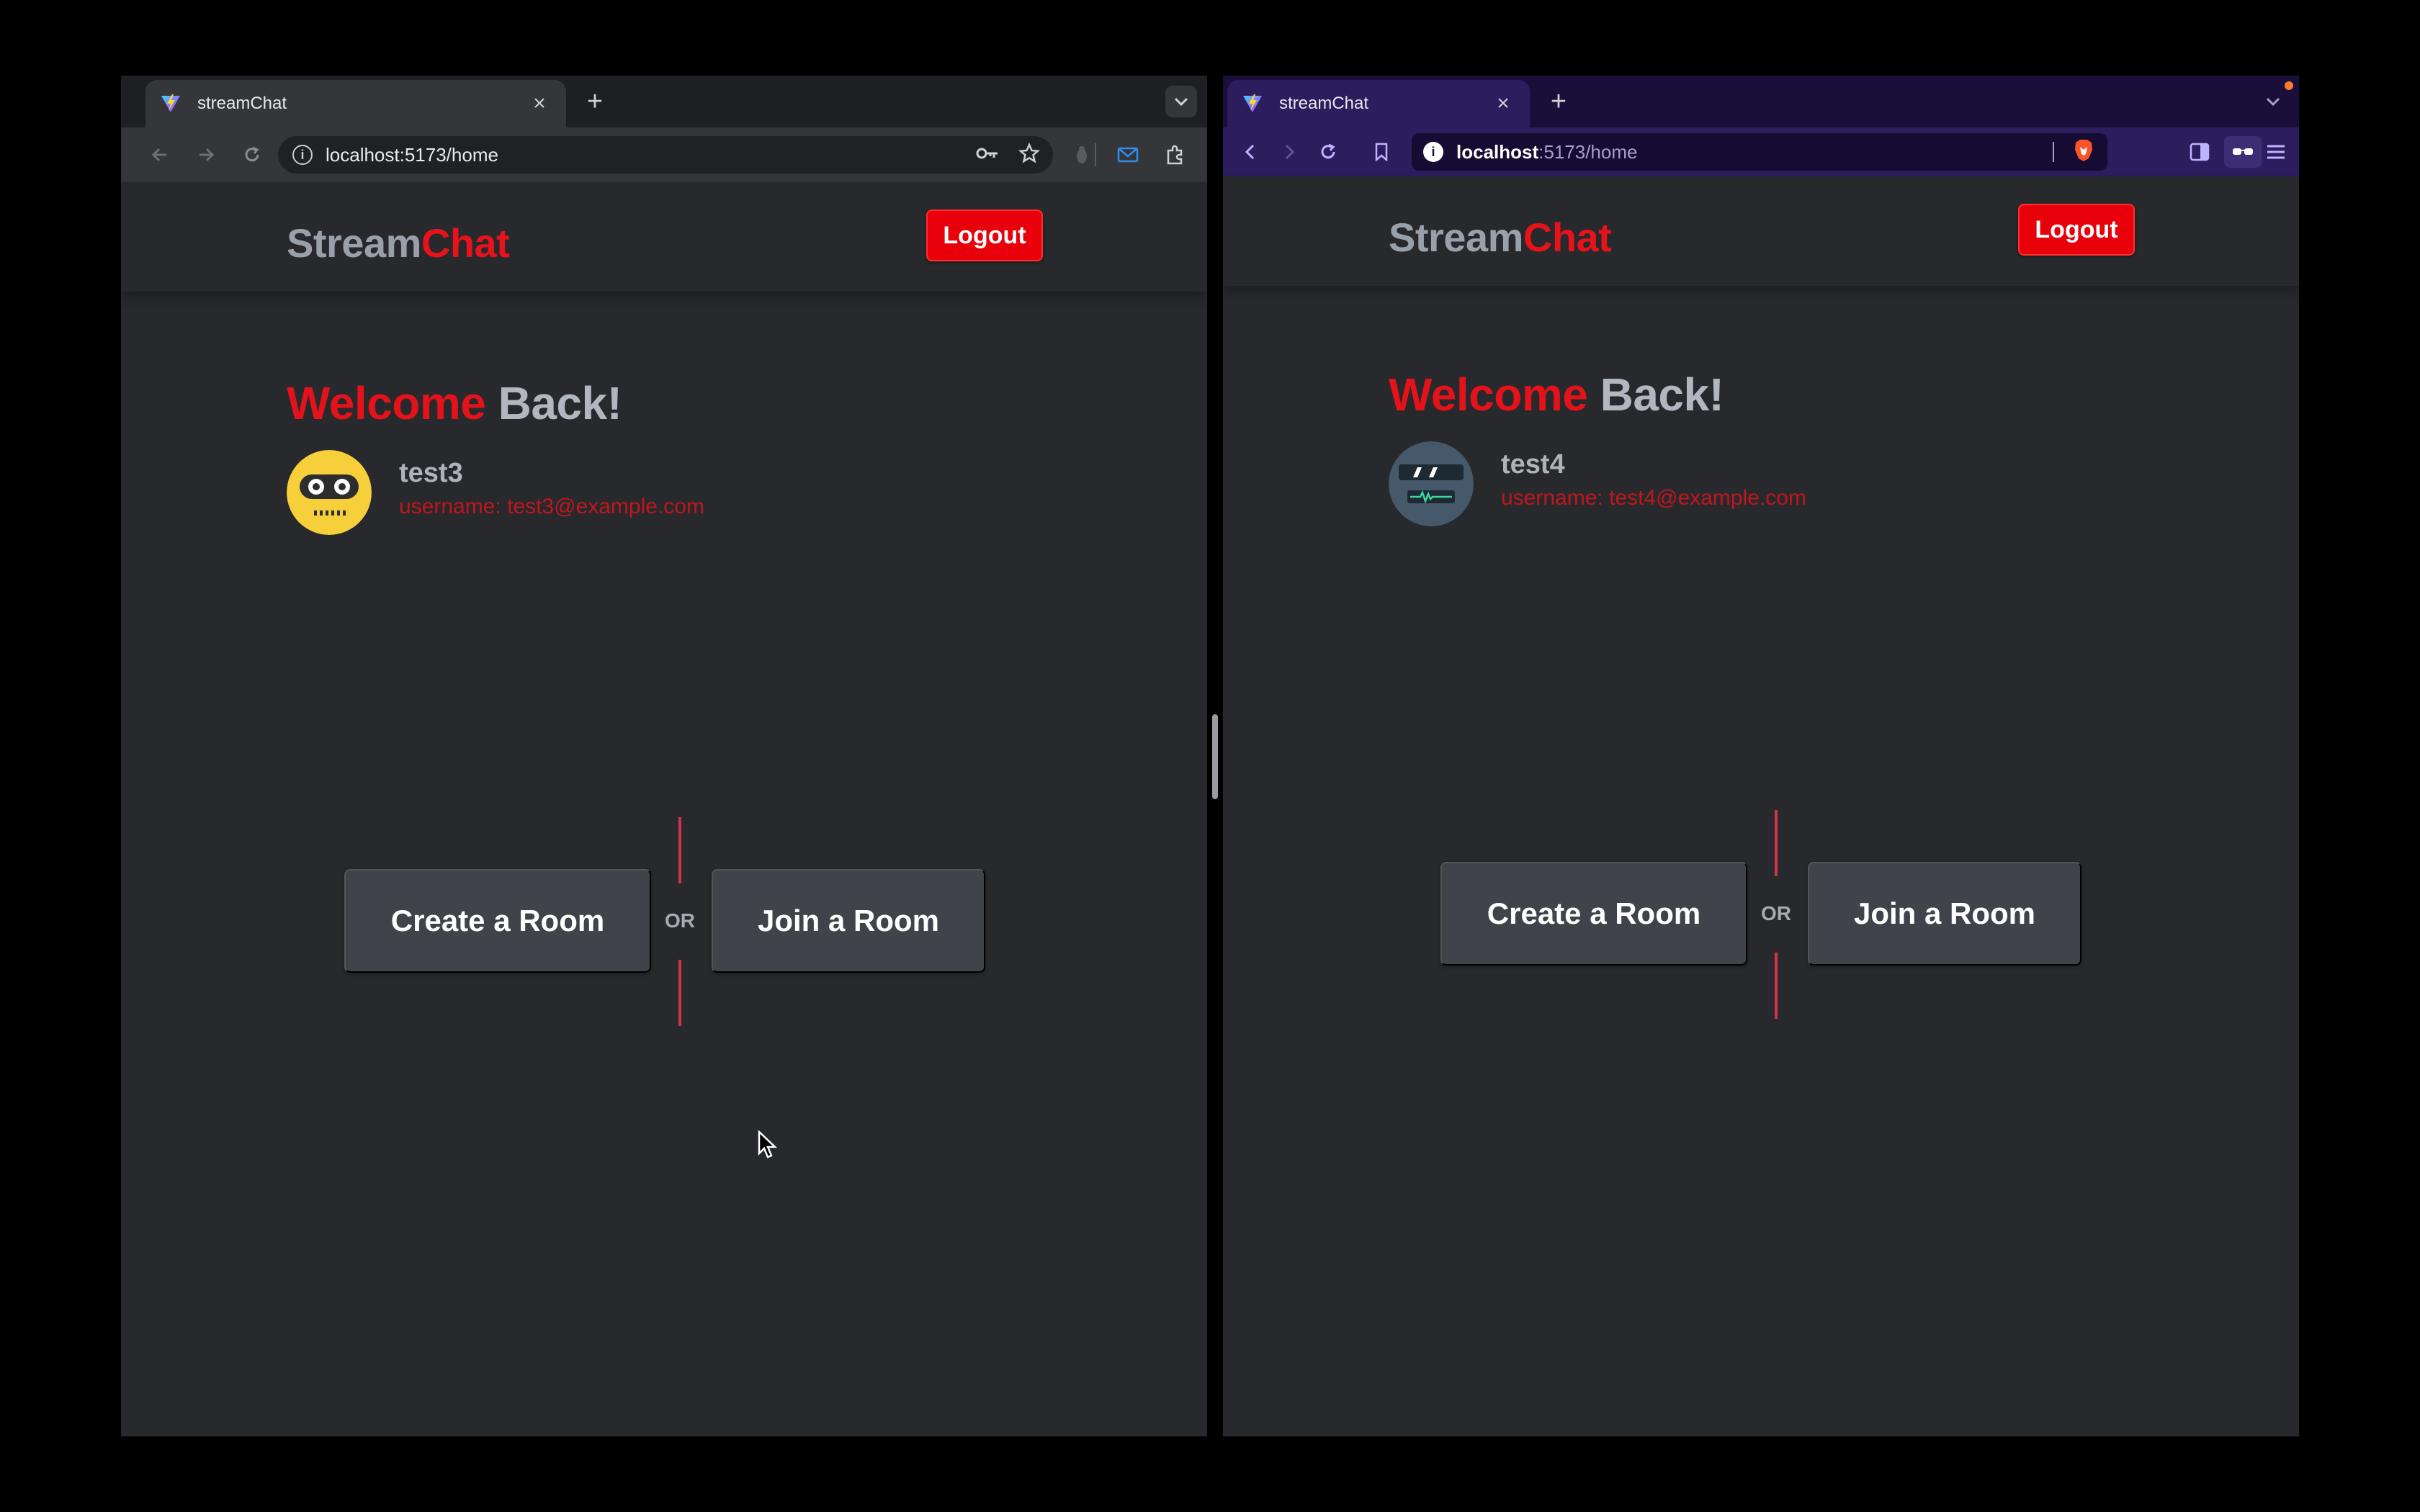  I want to click on mouse-cursor-icon, so click(768, 1144).